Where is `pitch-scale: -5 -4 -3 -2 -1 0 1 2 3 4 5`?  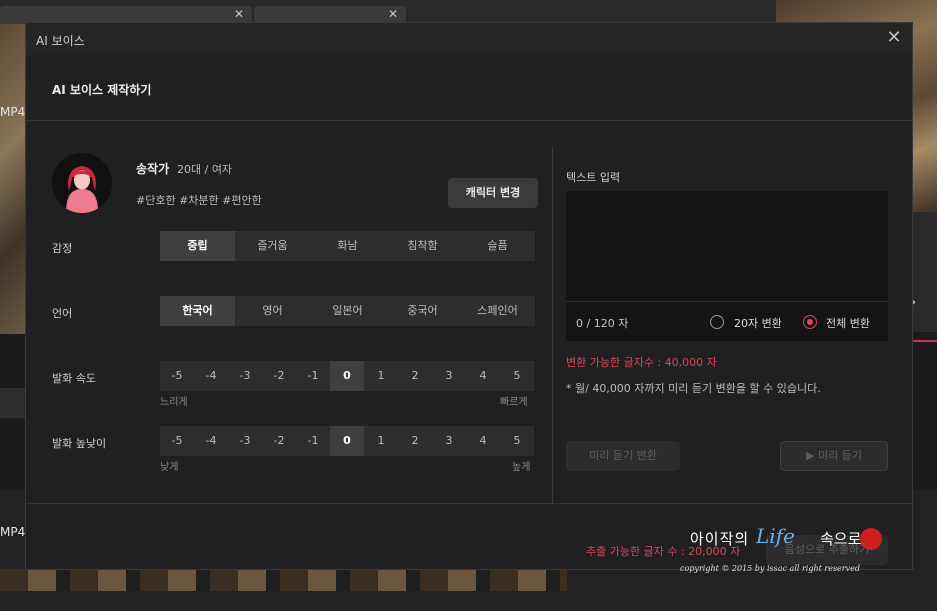
pitch-scale: -5 -4 -3 -2 -1 0 1 2 3 4 5 is located at coordinates (347, 441).